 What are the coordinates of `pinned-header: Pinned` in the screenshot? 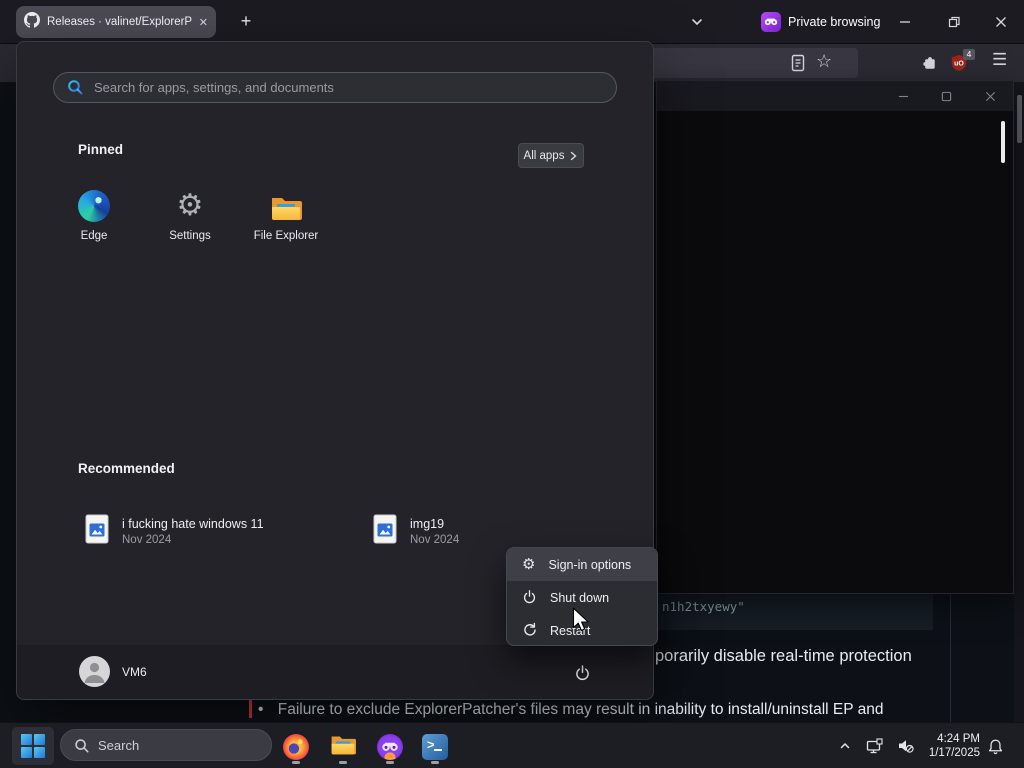 It's located at (101, 149).